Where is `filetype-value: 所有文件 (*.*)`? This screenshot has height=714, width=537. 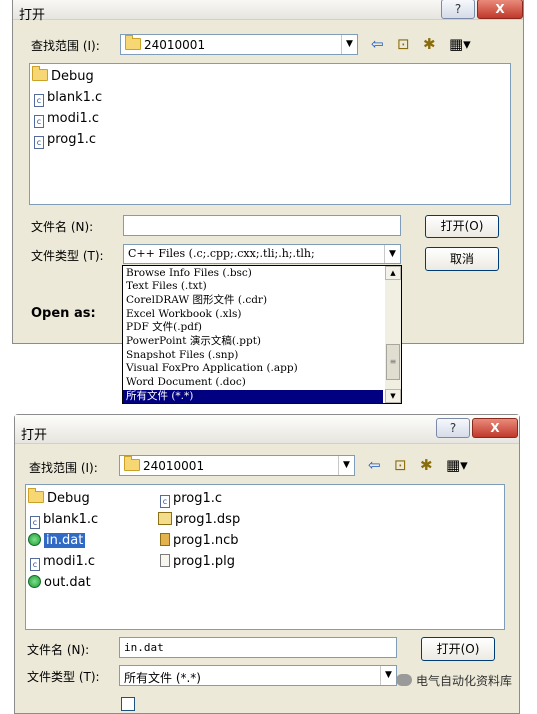
filetype-value: 所有文件 (*.*) is located at coordinates (162, 678).